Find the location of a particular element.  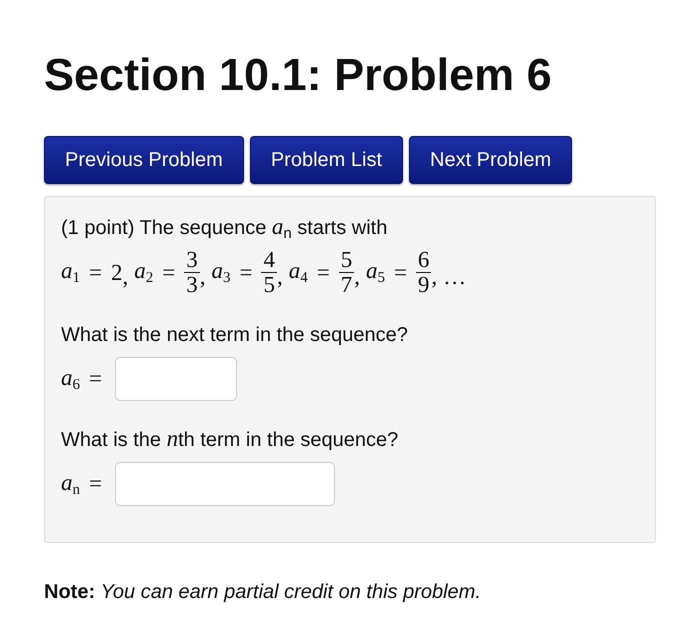

fraction-numerator: 5 is located at coordinates (346, 260).